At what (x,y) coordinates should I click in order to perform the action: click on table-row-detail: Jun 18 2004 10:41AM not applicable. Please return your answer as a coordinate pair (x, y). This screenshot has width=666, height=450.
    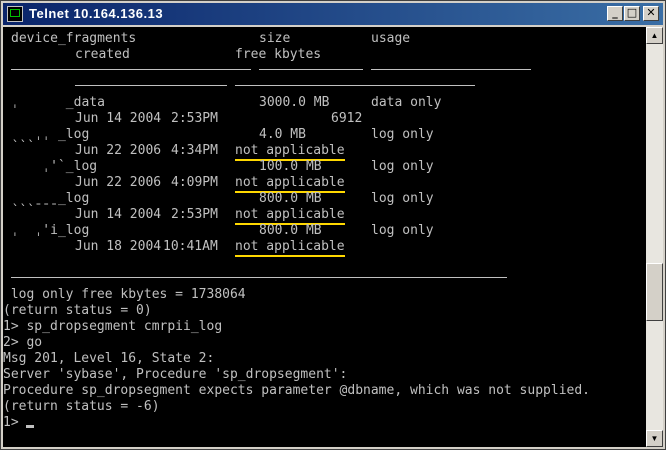
    Looking at the image, I should click on (323, 248).